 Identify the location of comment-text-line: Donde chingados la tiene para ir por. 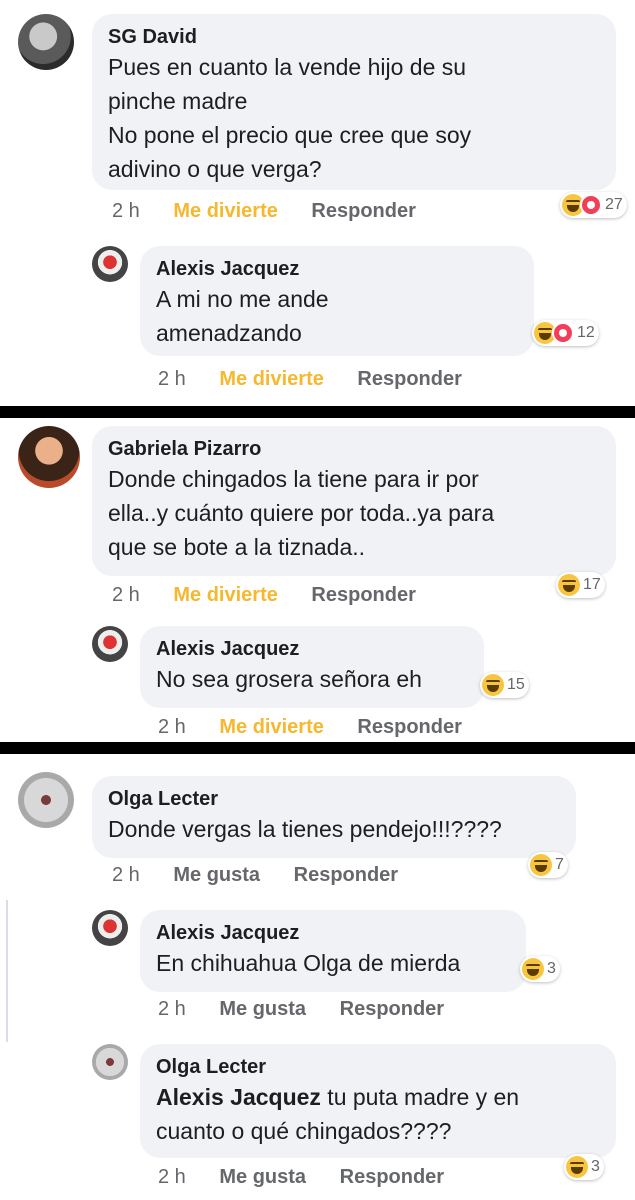
(293, 479).